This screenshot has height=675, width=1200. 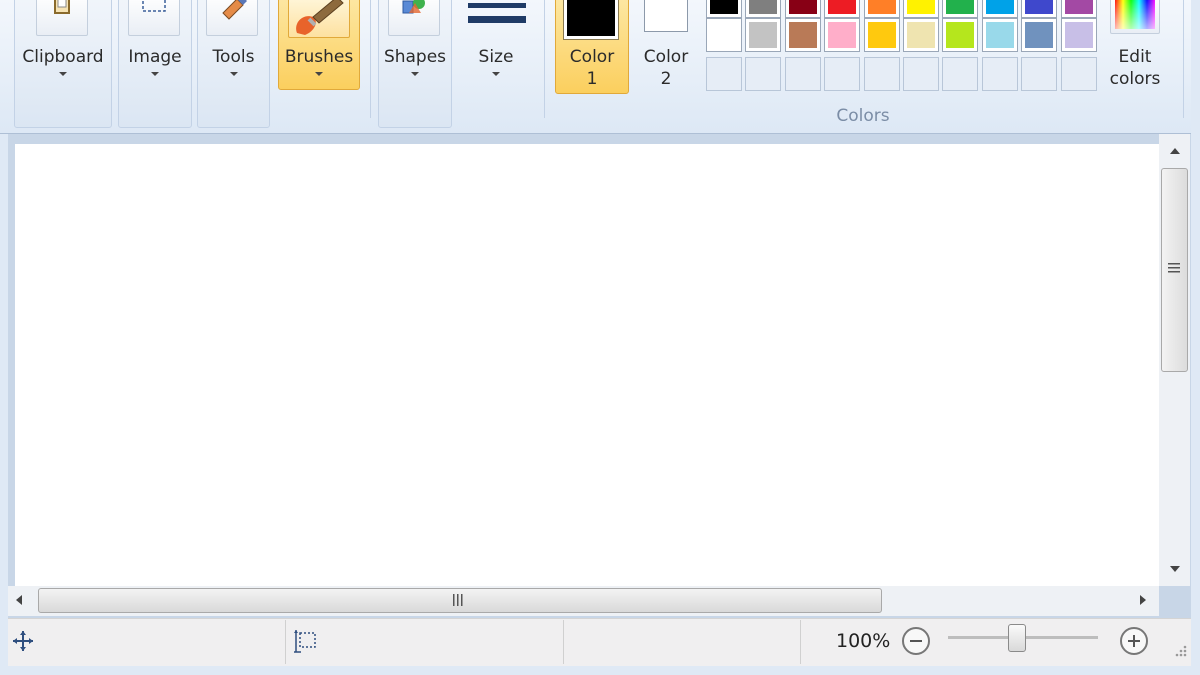 I want to click on vertical-grip-icon, so click(x=1174, y=268).